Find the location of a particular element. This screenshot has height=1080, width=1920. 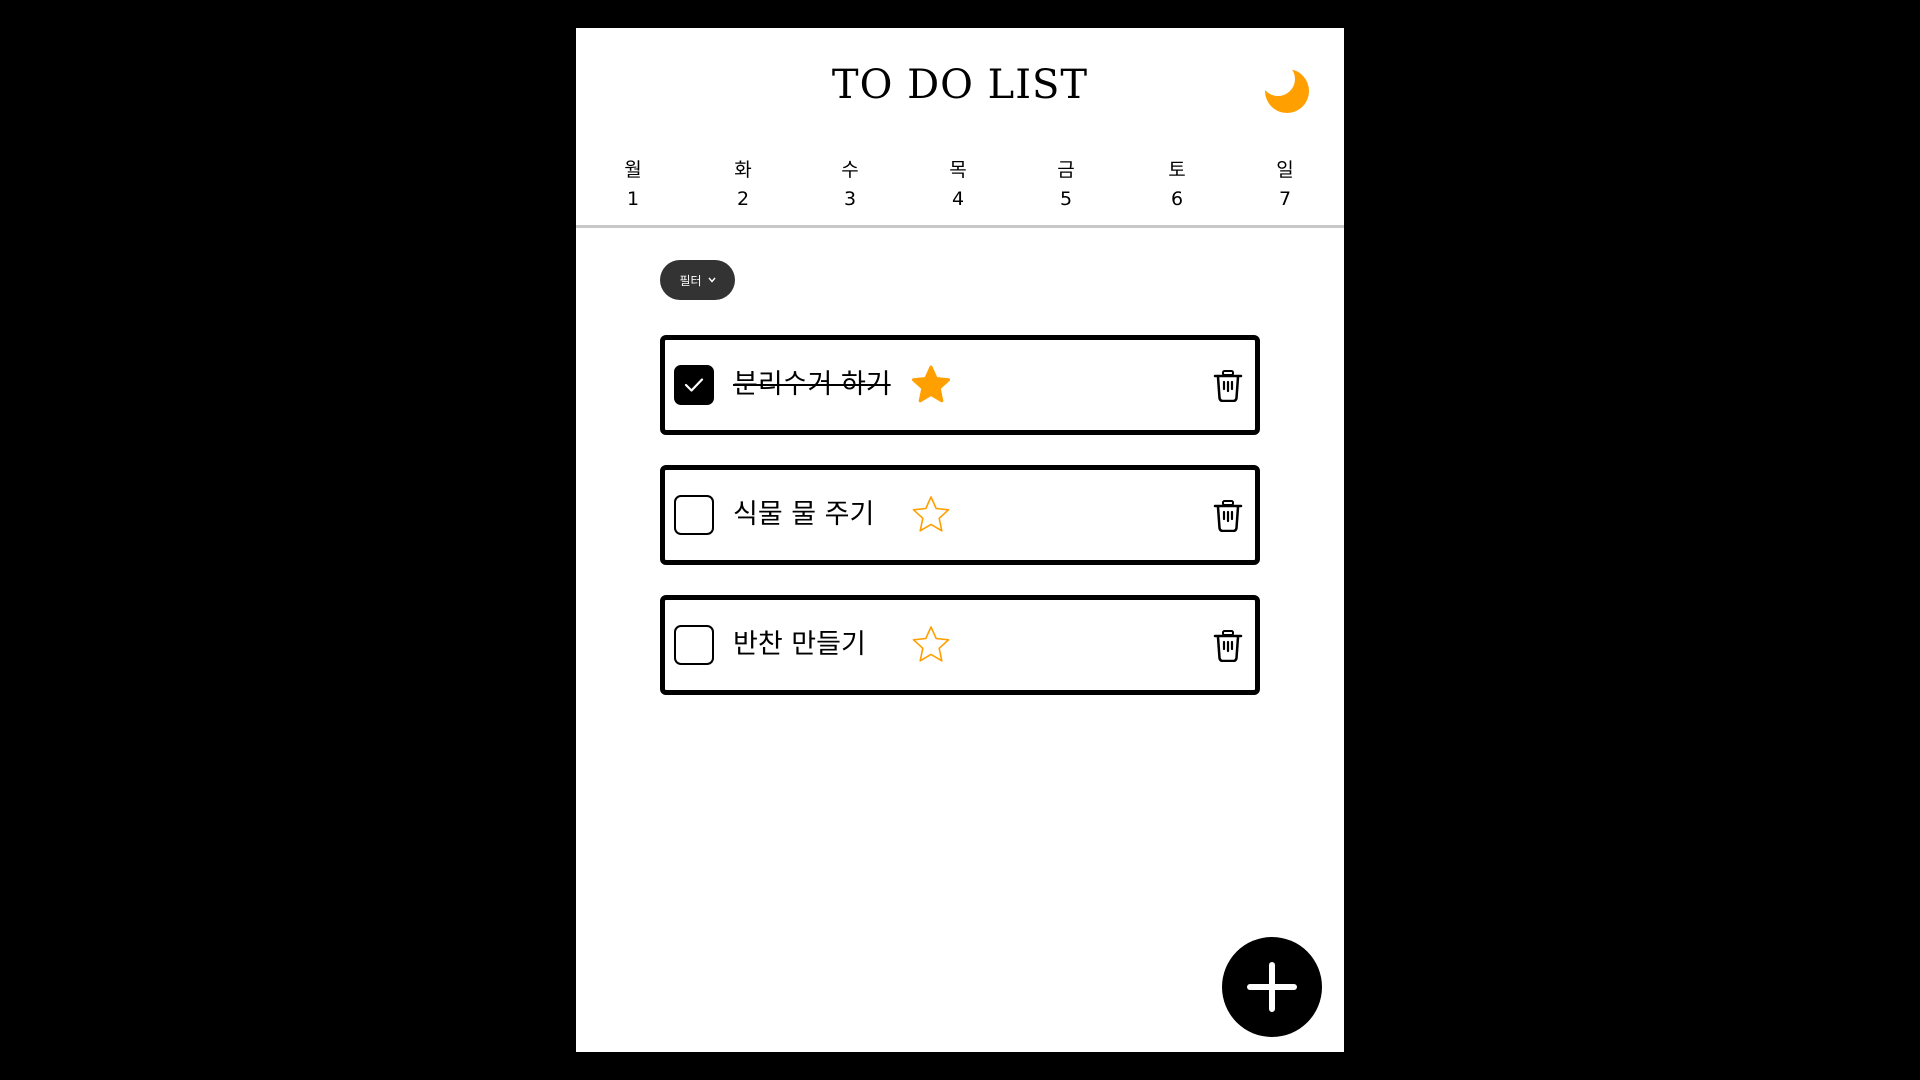

day-name: 일 is located at coordinates (1285, 170).